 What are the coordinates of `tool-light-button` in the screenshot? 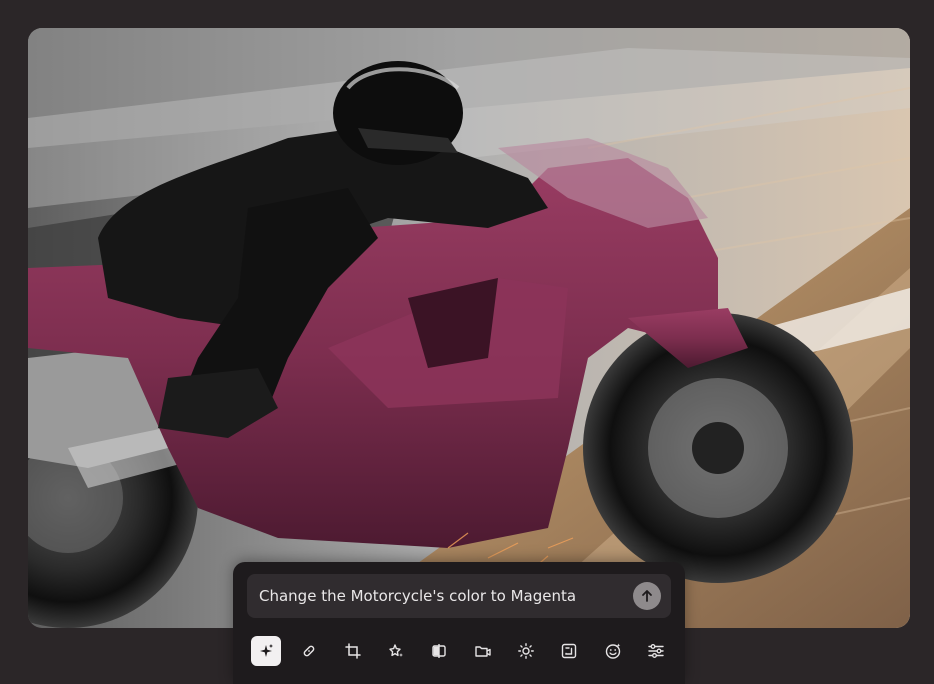 It's located at (526, 651).